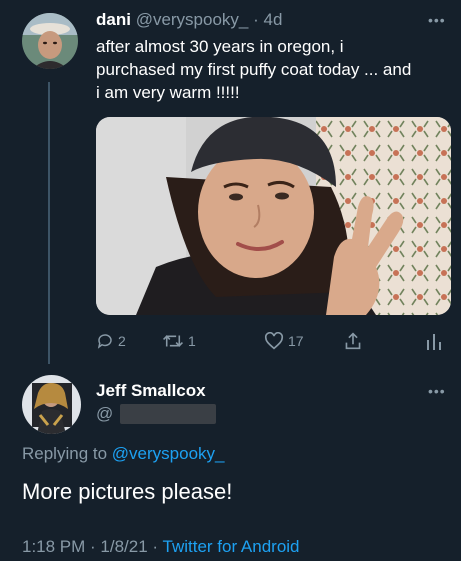 The height and width of the screenshot is (561, 461). What do you see at coordinates (192, 341) in the screenshot?
I see `retweet-count: 1` at bounding box center [192, 341].